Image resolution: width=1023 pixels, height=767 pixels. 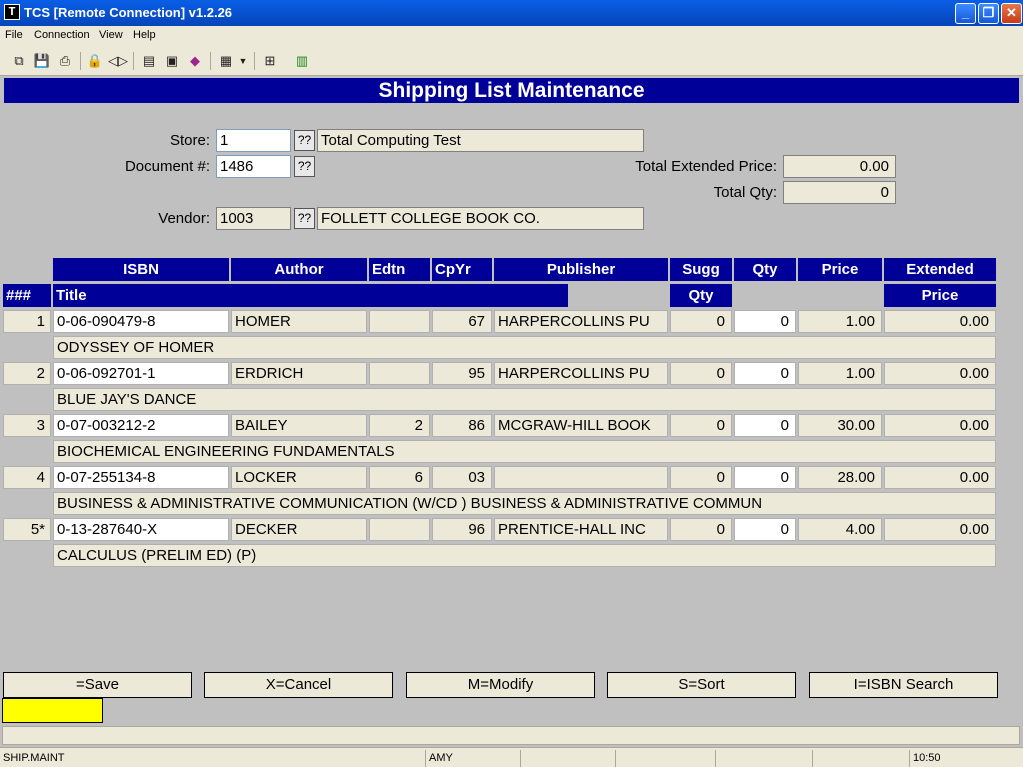 What do you see at coordinates (310, 295) in the screenshot?
I see `col-title: Title` at bounding box center [310, 295].